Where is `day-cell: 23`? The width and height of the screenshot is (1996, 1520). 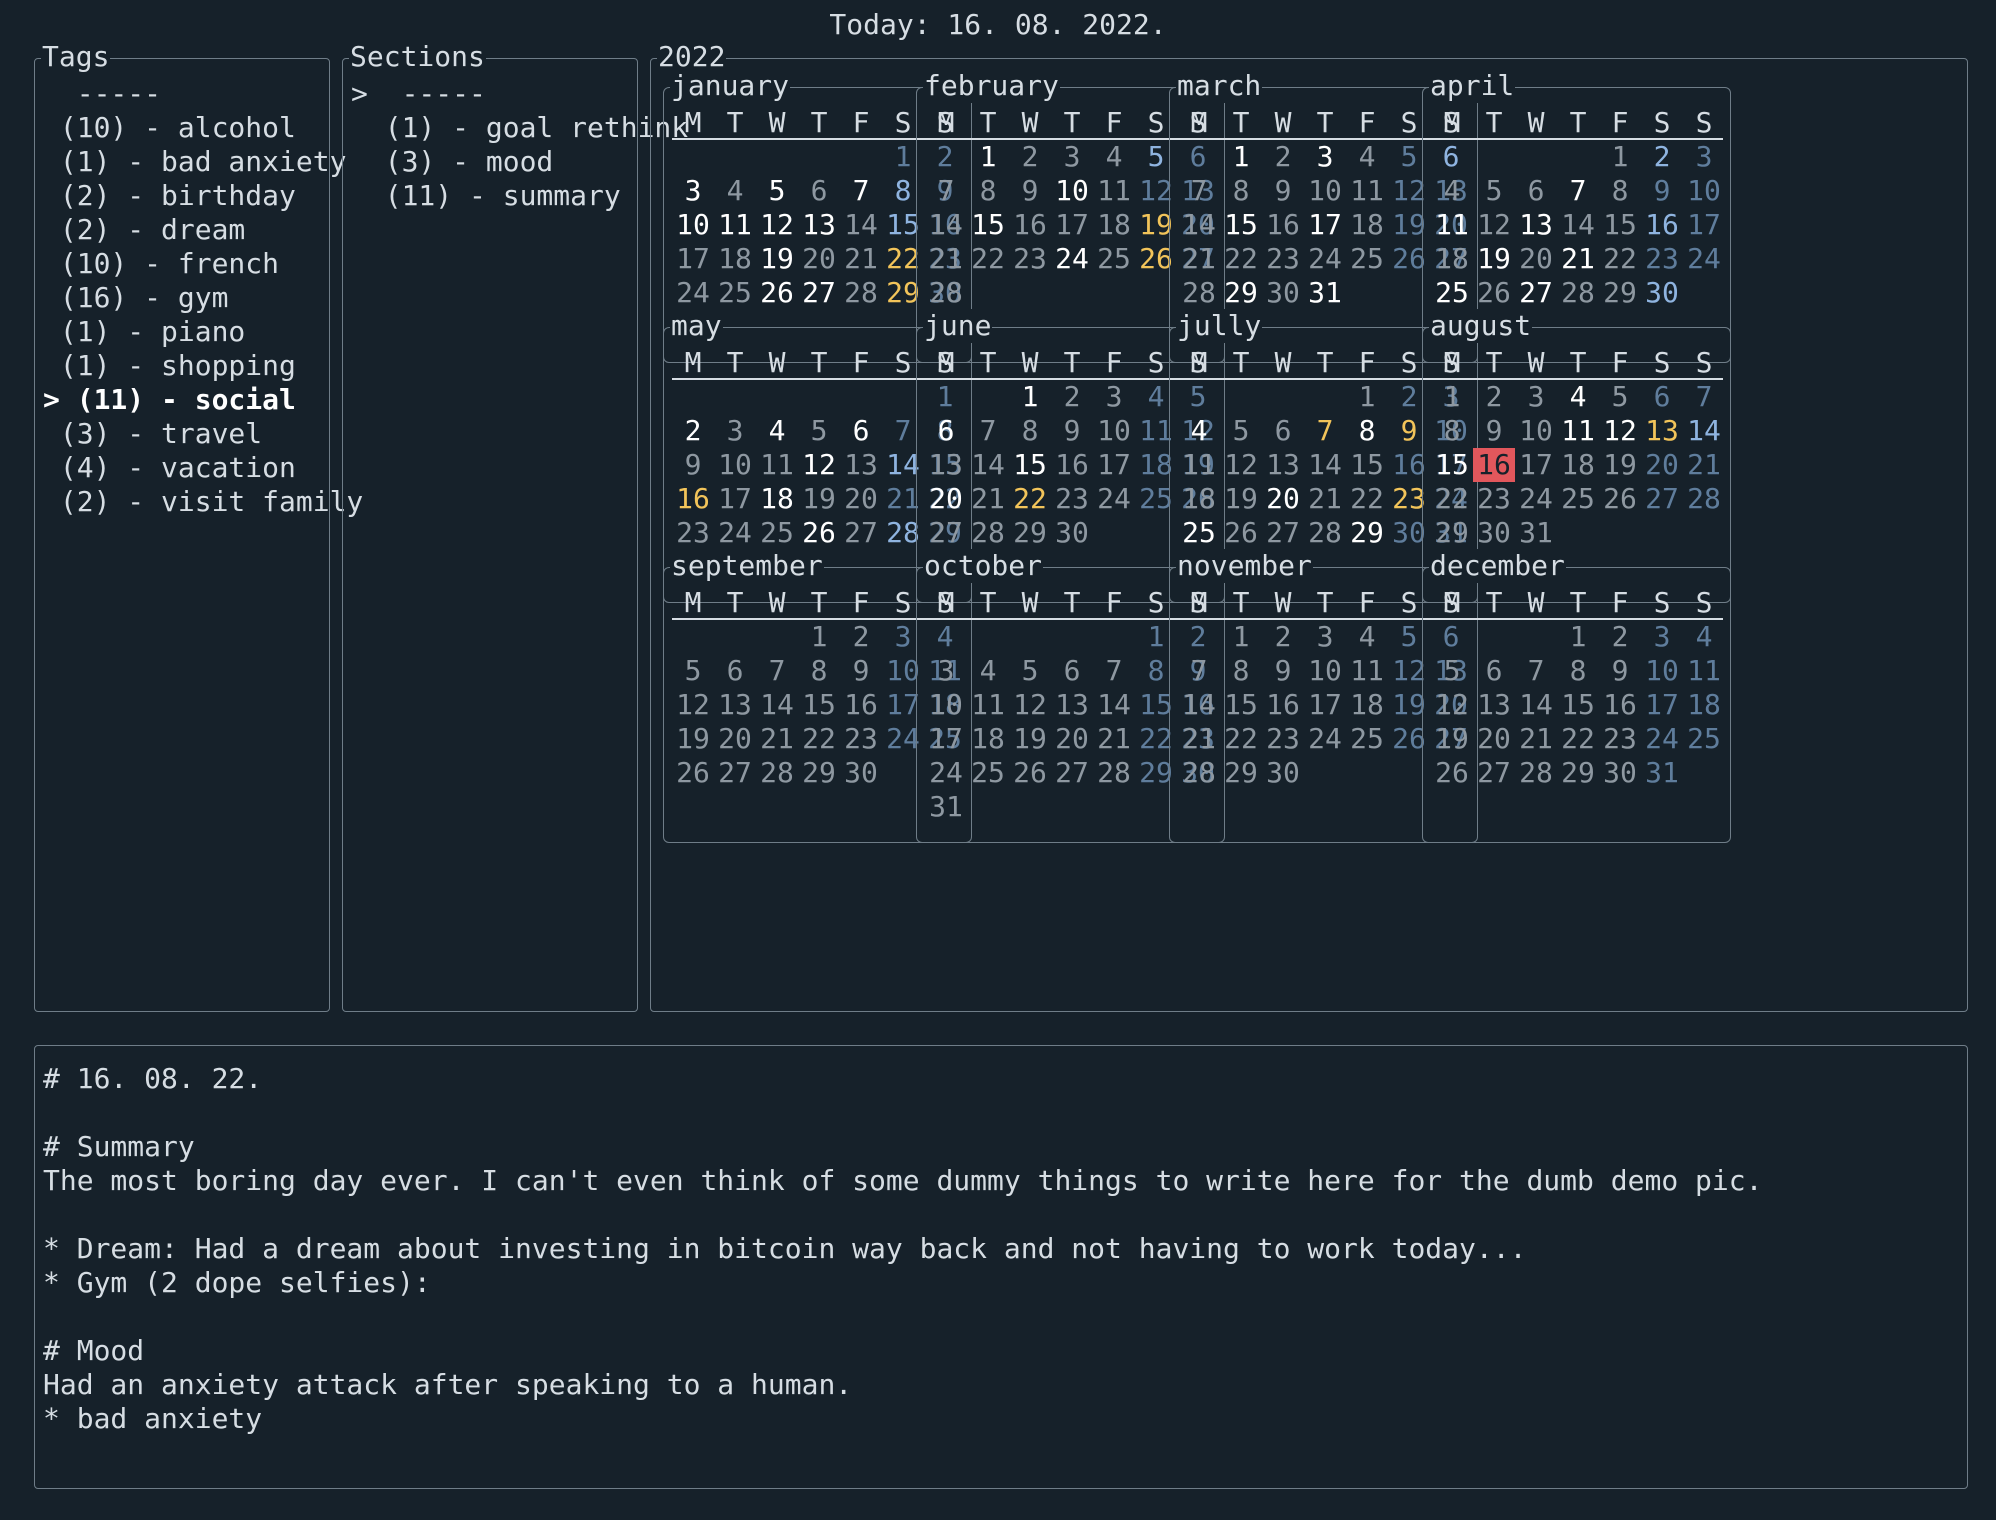
day-cell: 23 is located at coordinates (1620, 739).